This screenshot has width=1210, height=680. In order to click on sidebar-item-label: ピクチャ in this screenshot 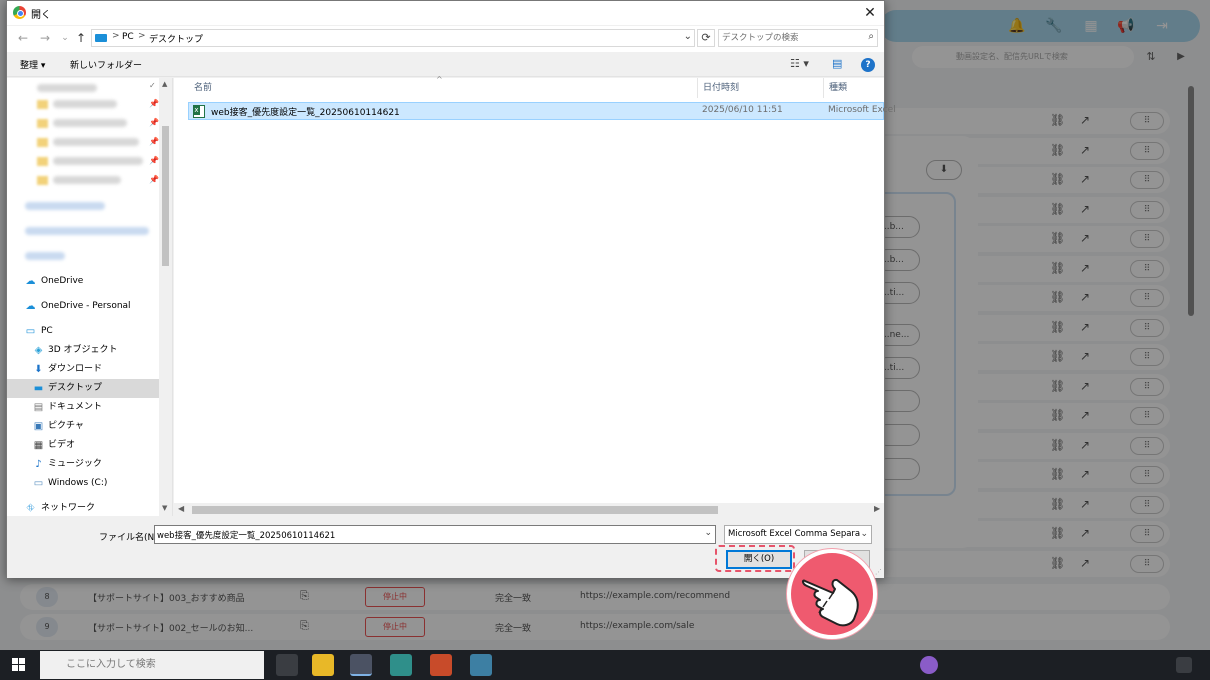, I will do `click(66, 426)`.